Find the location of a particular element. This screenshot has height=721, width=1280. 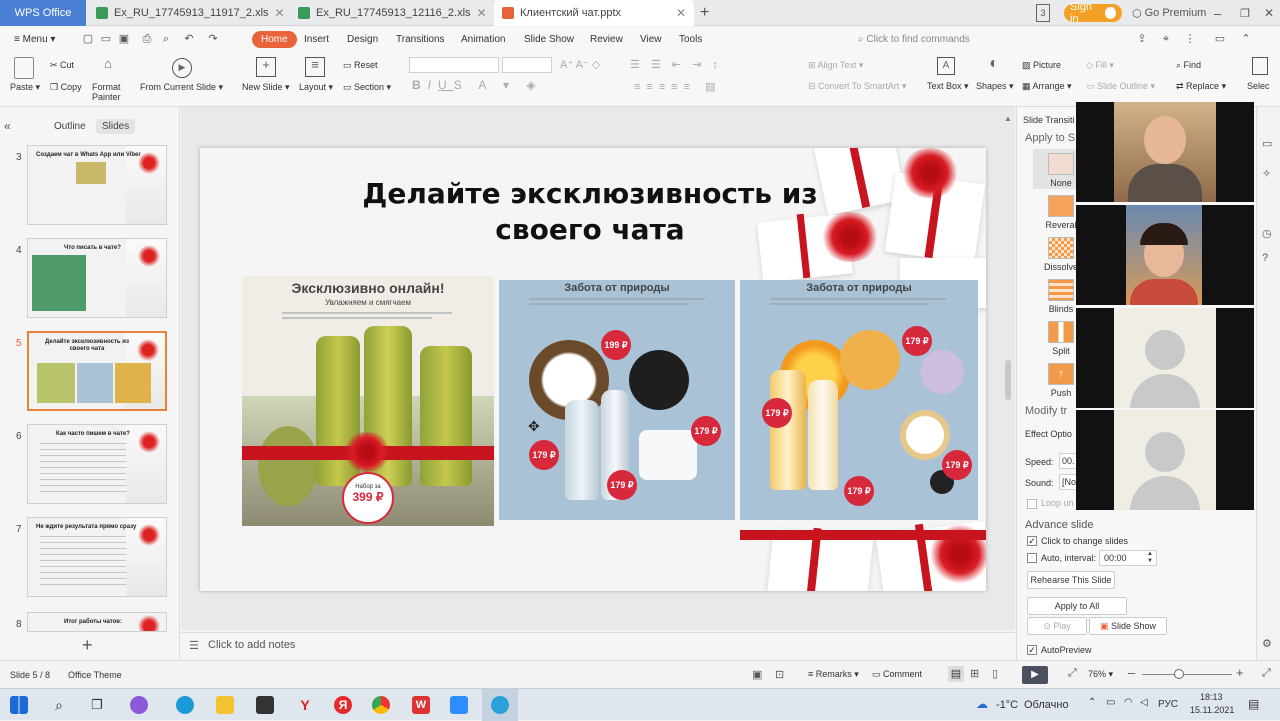

font-size-controls: A⁺ A⁻ ◇ is located at coordinates (580, 64).